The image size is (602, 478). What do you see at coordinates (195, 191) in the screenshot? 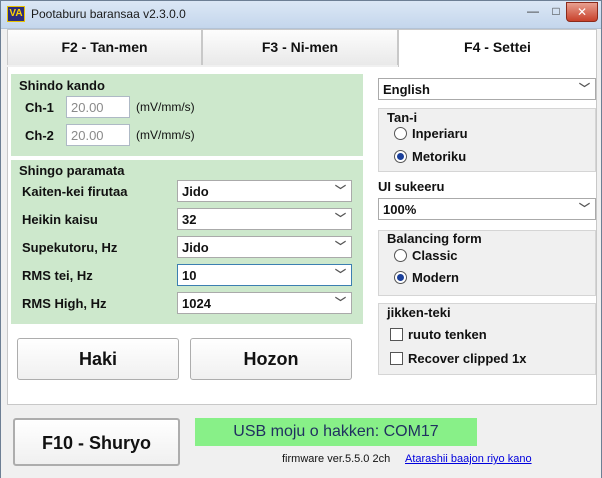
I see `rotation-filter-value: Jido` at bounding box center [195, 191].